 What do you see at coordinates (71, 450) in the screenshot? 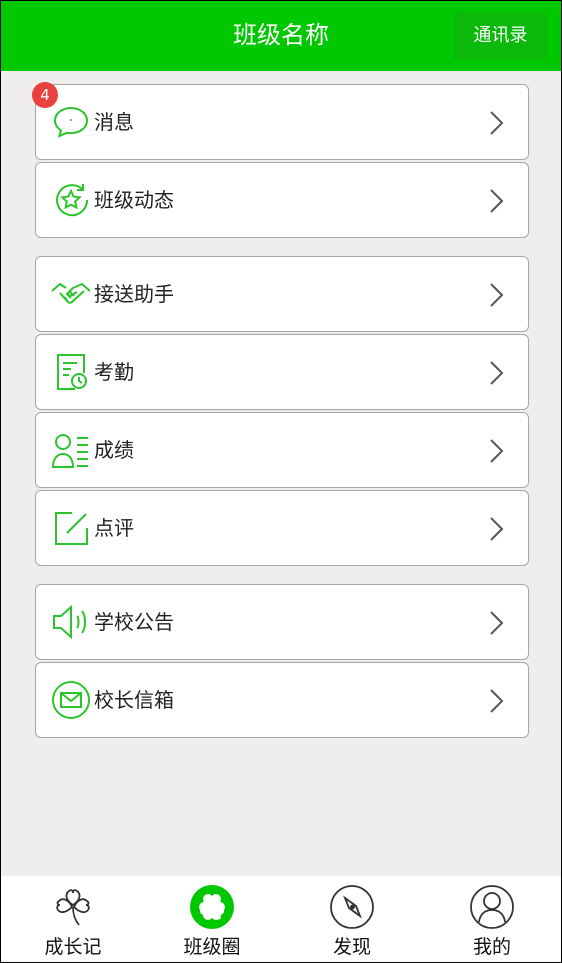
I see `user-list-icon` at bounding box center [71, 450].